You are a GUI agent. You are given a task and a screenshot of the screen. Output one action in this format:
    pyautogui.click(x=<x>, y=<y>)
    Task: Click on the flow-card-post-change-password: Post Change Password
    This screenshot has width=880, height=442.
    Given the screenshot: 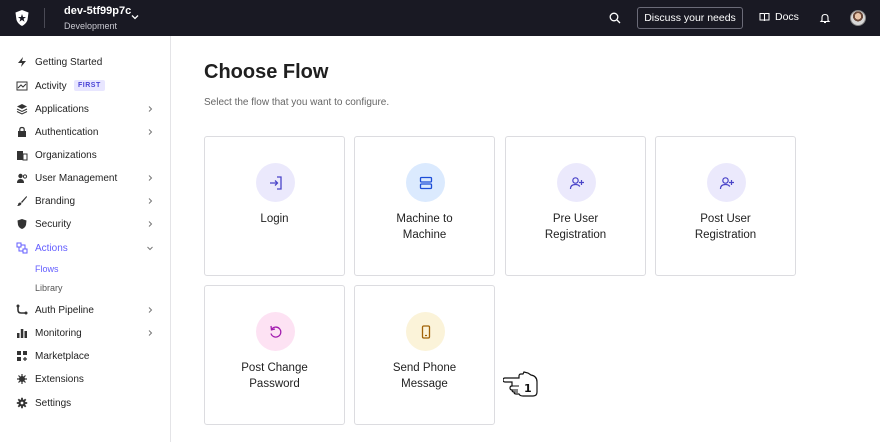 What is the action you would take?
    pyautogui.click(x=274, y=355)
    